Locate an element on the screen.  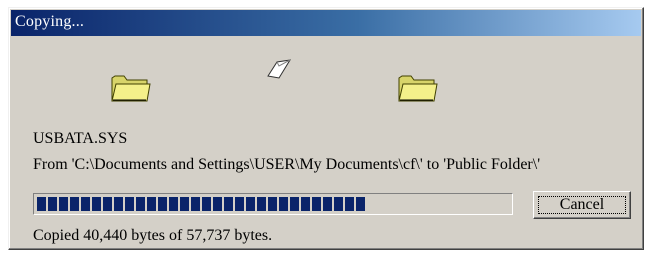
copy-status: Copied 40,440 bytes of 57,737 bytes. is located at coordinates (153, 235).